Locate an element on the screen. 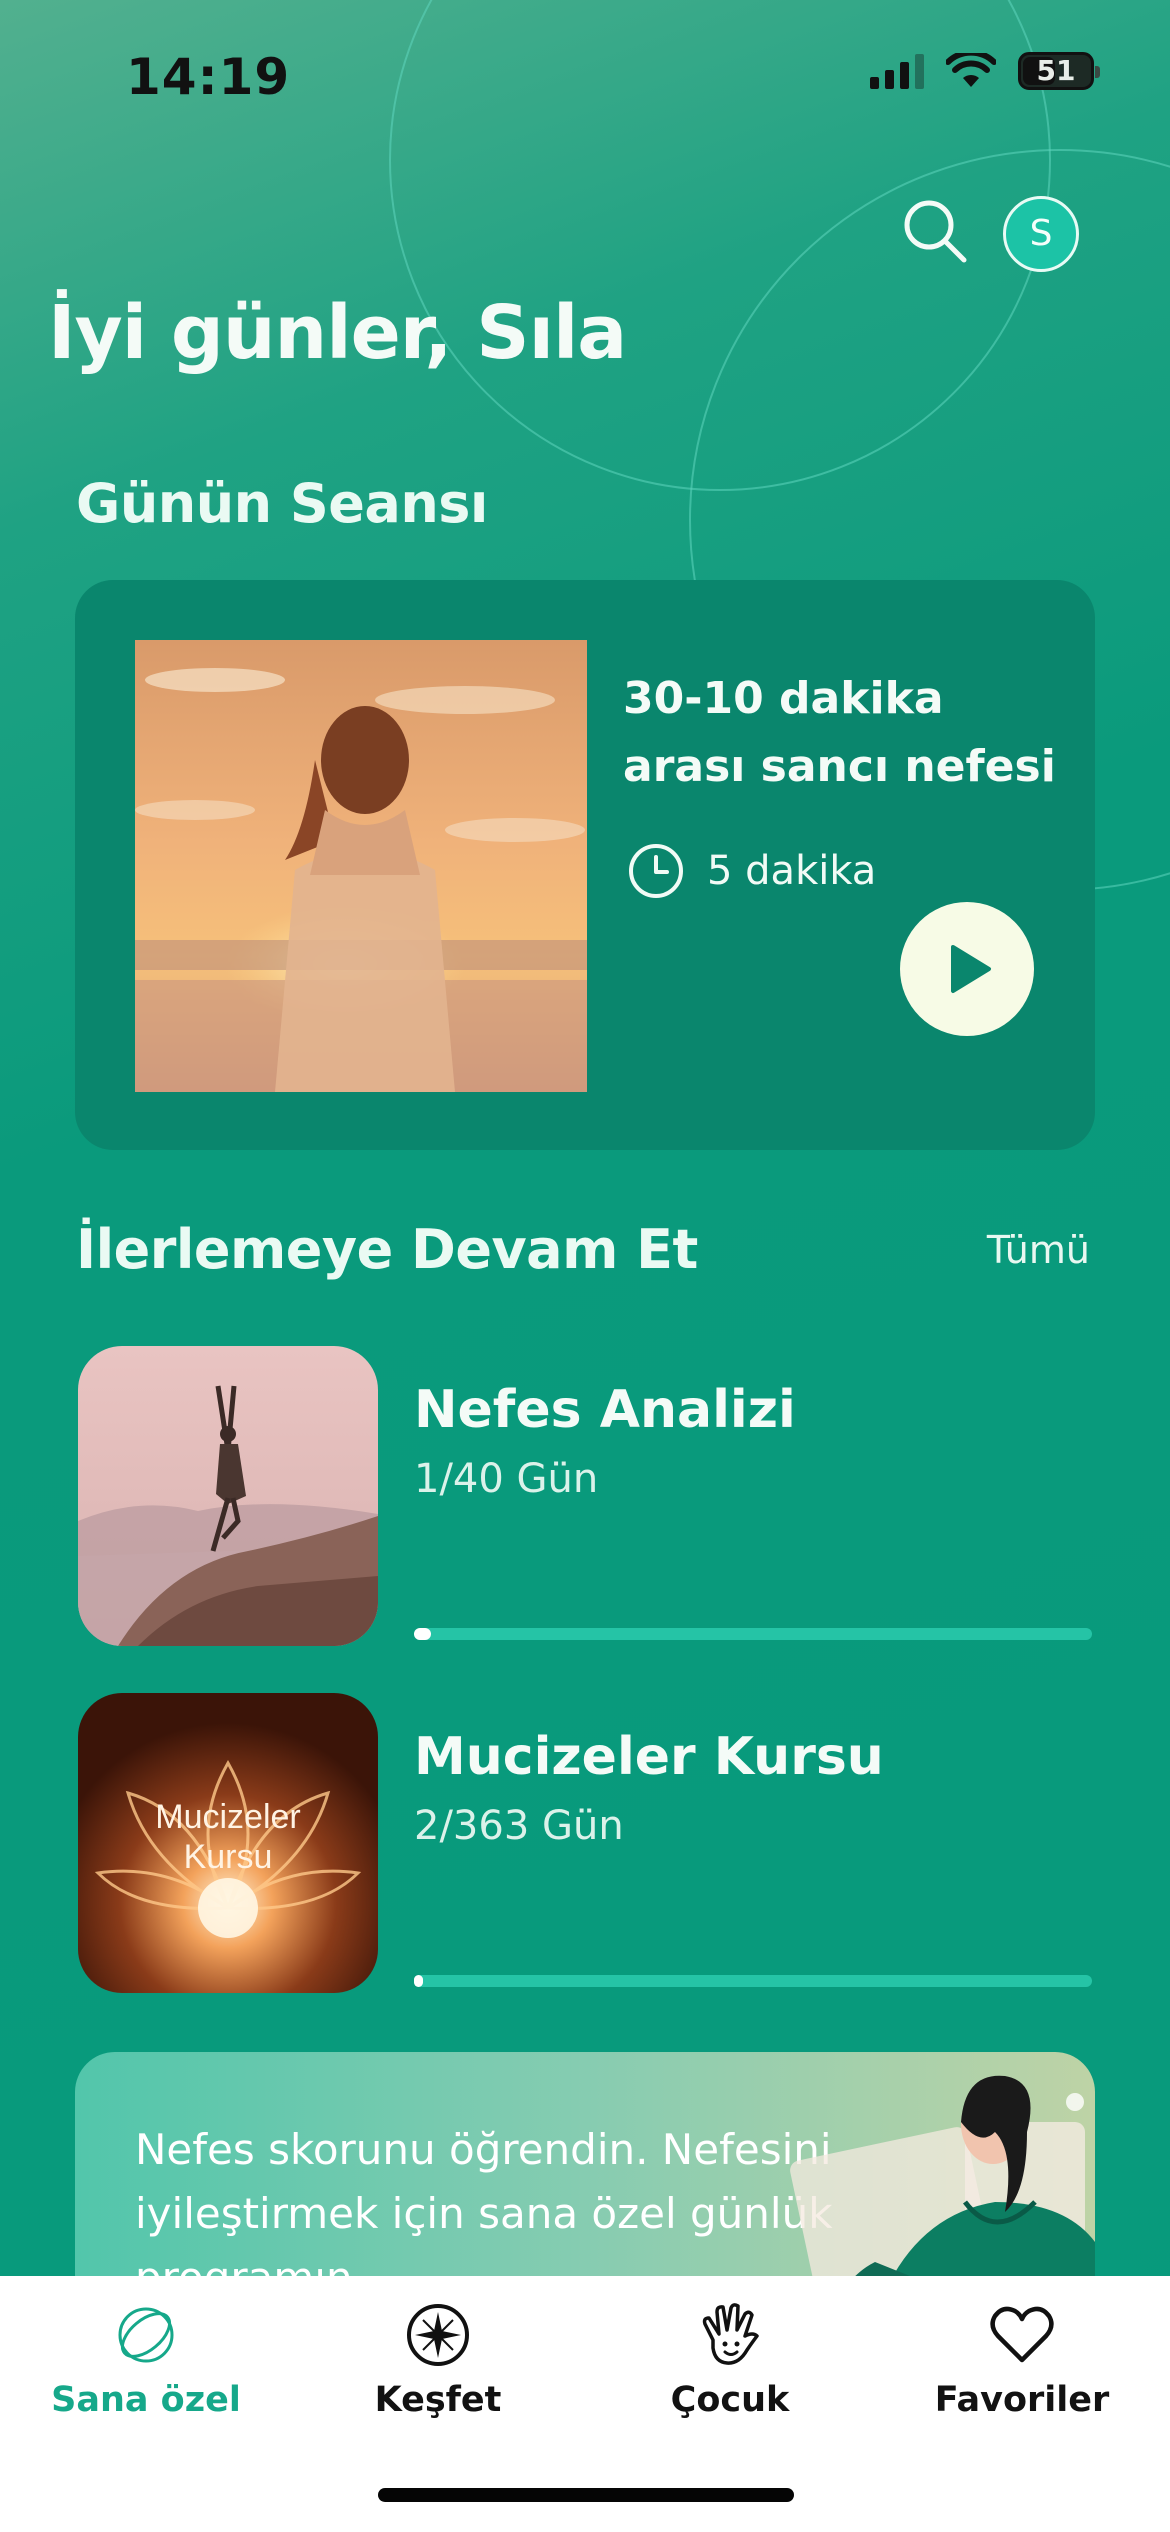  tab-sana-ozel: Sana özel is located at coordinates (146, 2360).